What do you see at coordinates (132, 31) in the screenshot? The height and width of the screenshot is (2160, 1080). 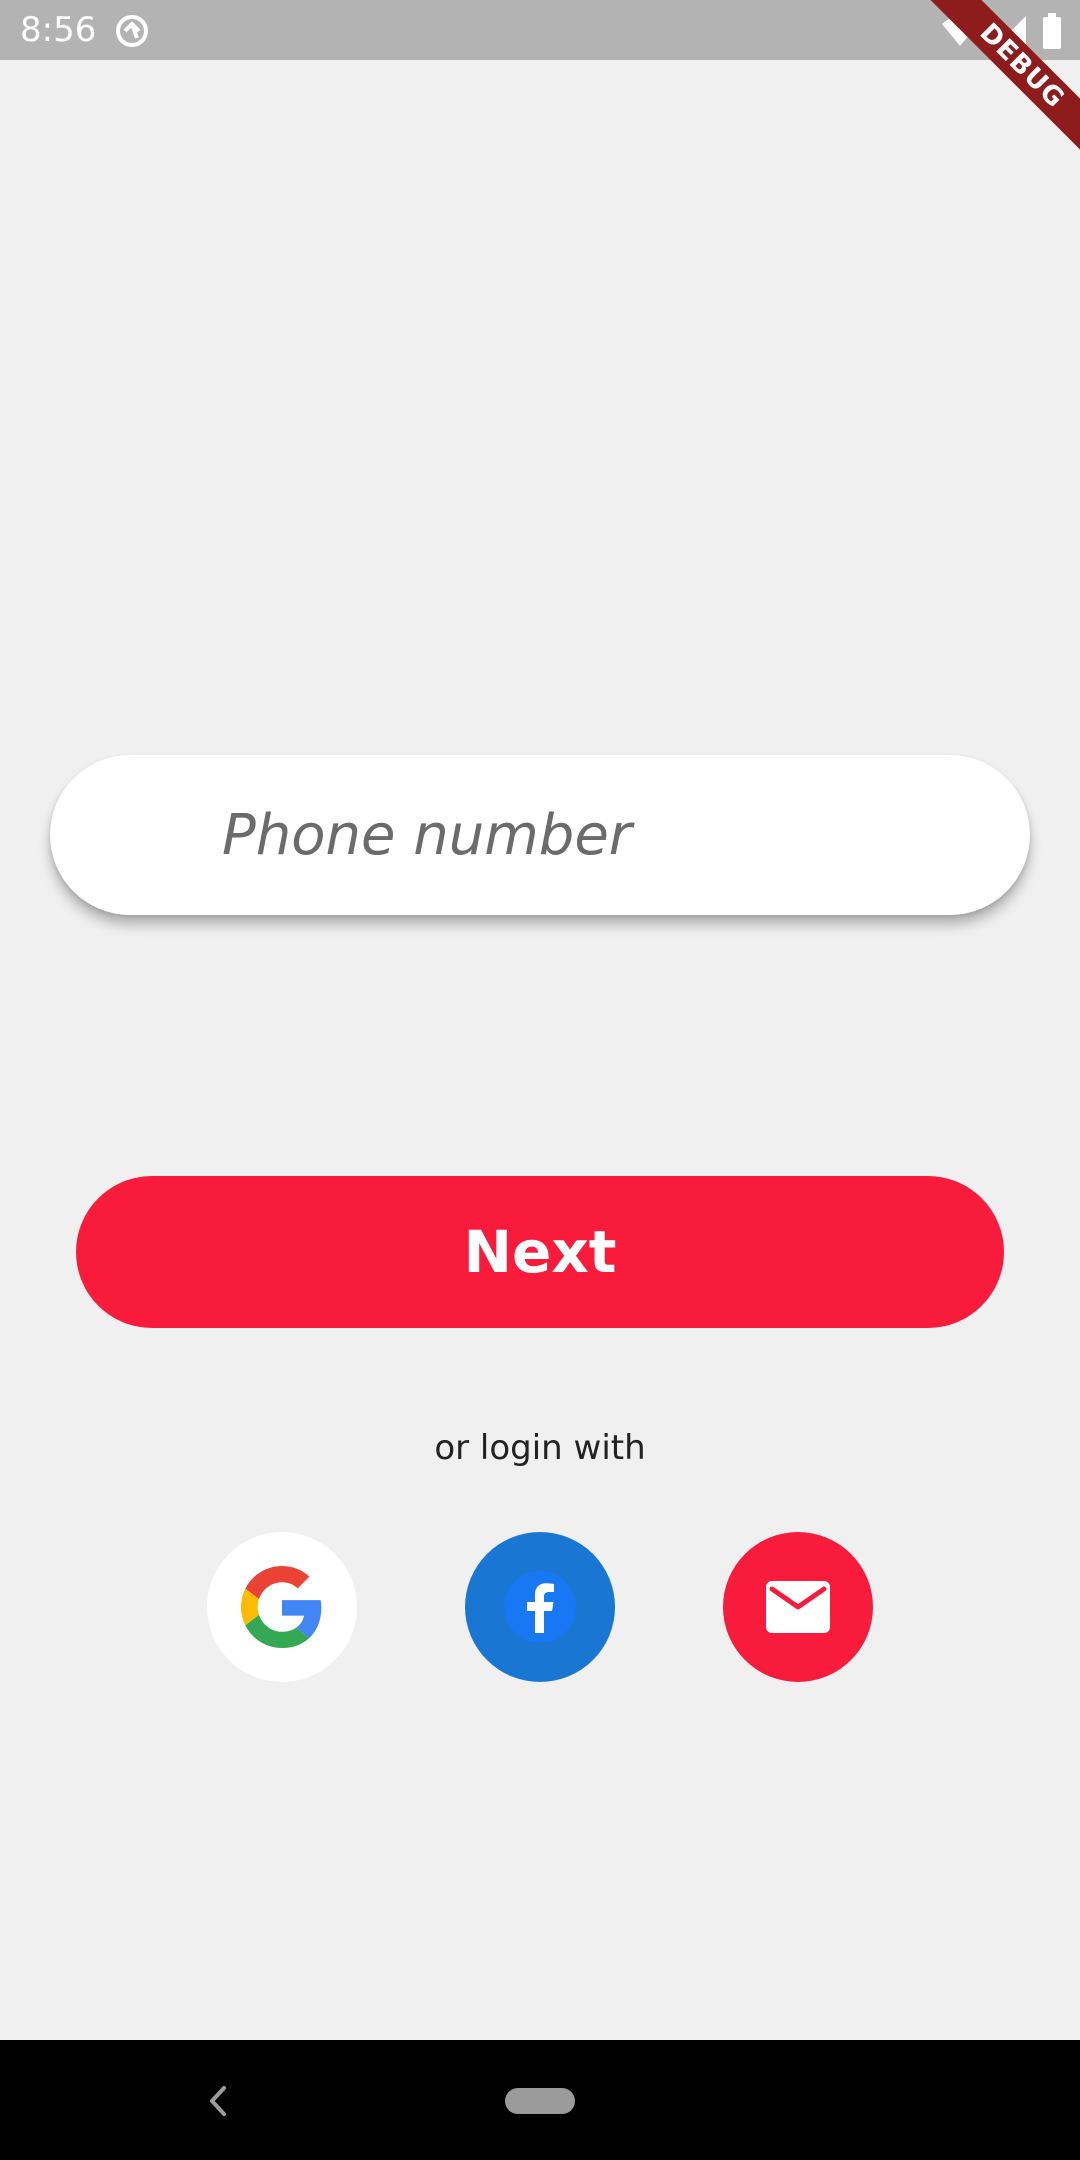 I see `sync-icon` at bounding box center [132, 31].